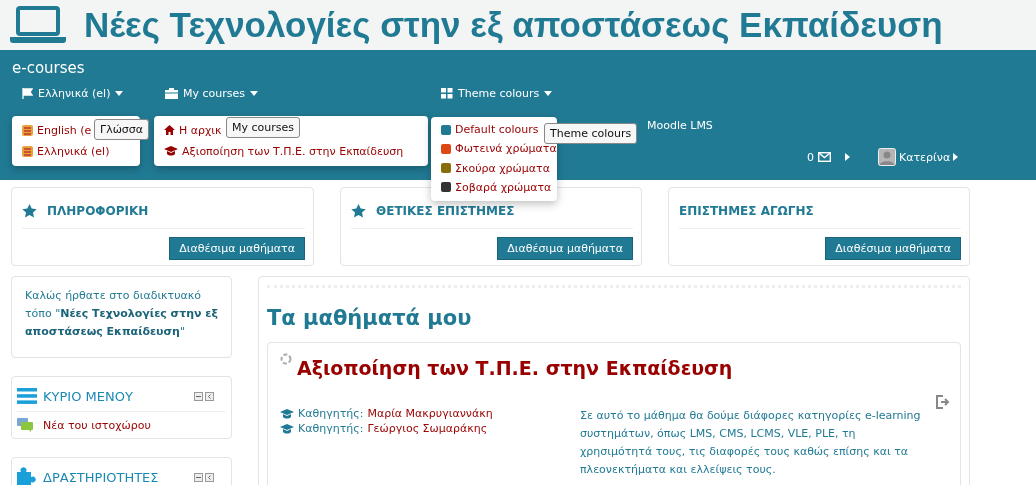  What do you see at coordinates (73, 151) in the screenshot?
I see `language-option: Ελληνικά (el)` at bounding box center [73, 151].